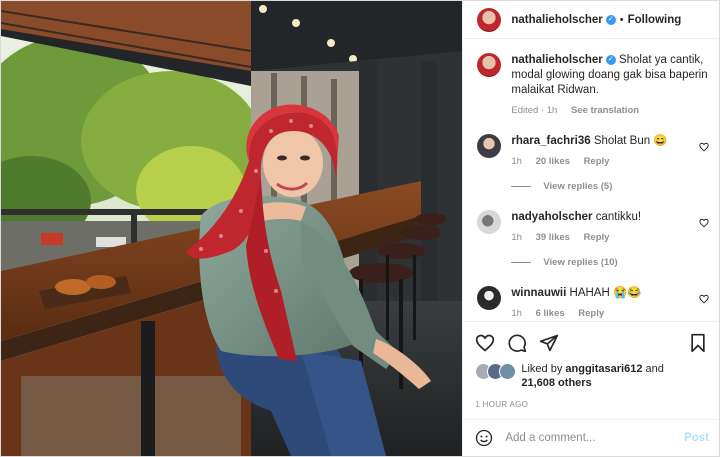 The width and height of the screenshot is (720, 457). Describe the element at coordinates (508, 371) in the screenshot. I see `liker-avatar` at that location.